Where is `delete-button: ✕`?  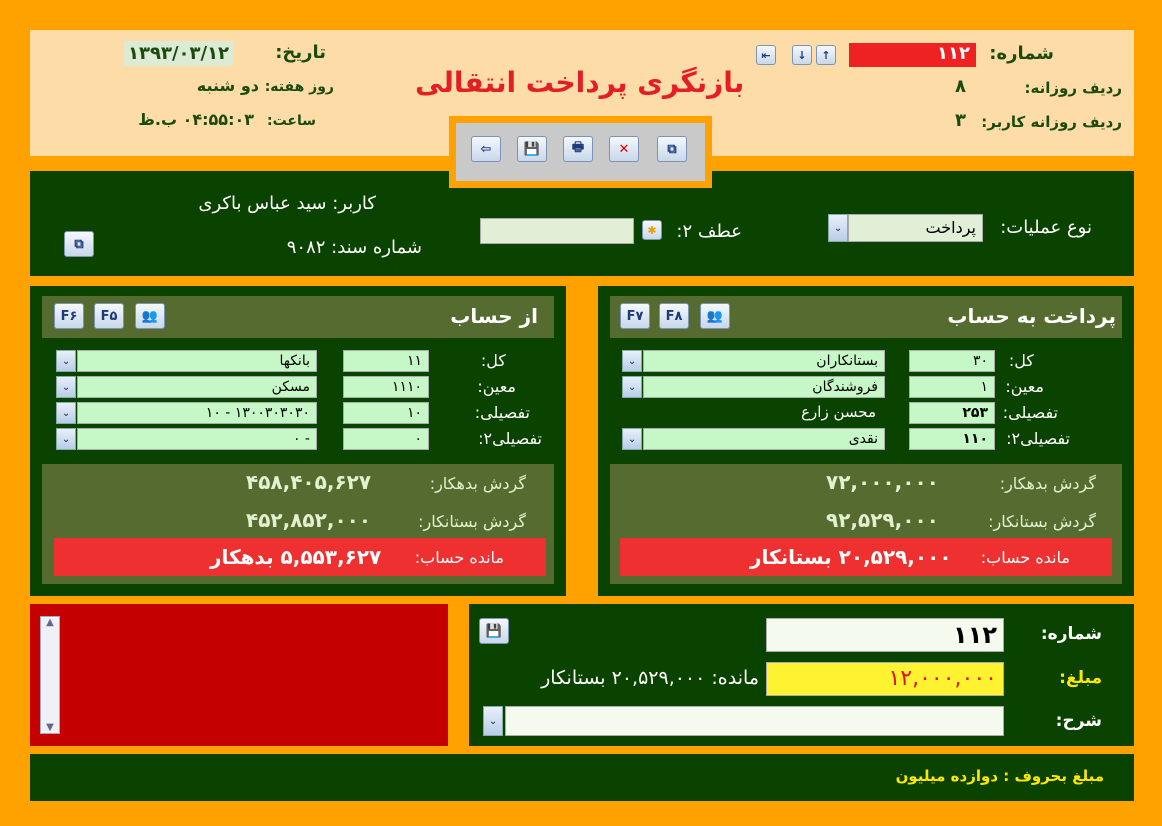
delete-button: ✕ is located at coordinates (624, 149).